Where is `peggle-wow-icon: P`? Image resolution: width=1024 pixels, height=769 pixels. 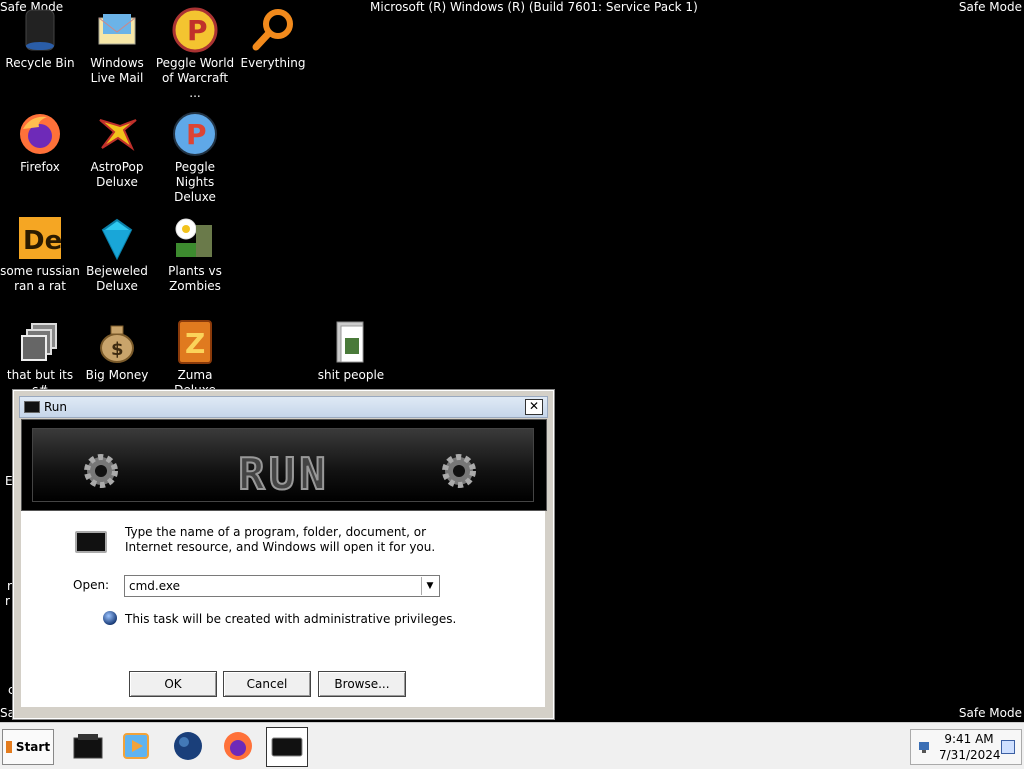
peggle-wow-icon: P is located at coordinates (195, 30).